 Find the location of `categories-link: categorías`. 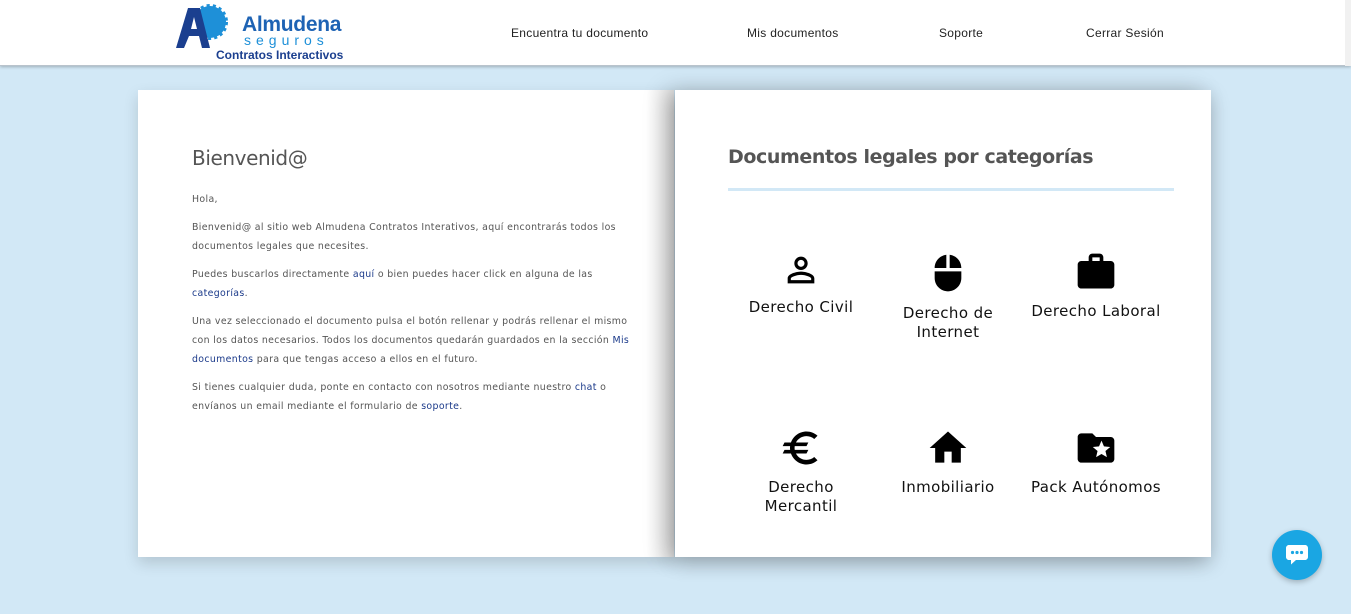

categories-link: categorías is located at coordinates (218, 293).